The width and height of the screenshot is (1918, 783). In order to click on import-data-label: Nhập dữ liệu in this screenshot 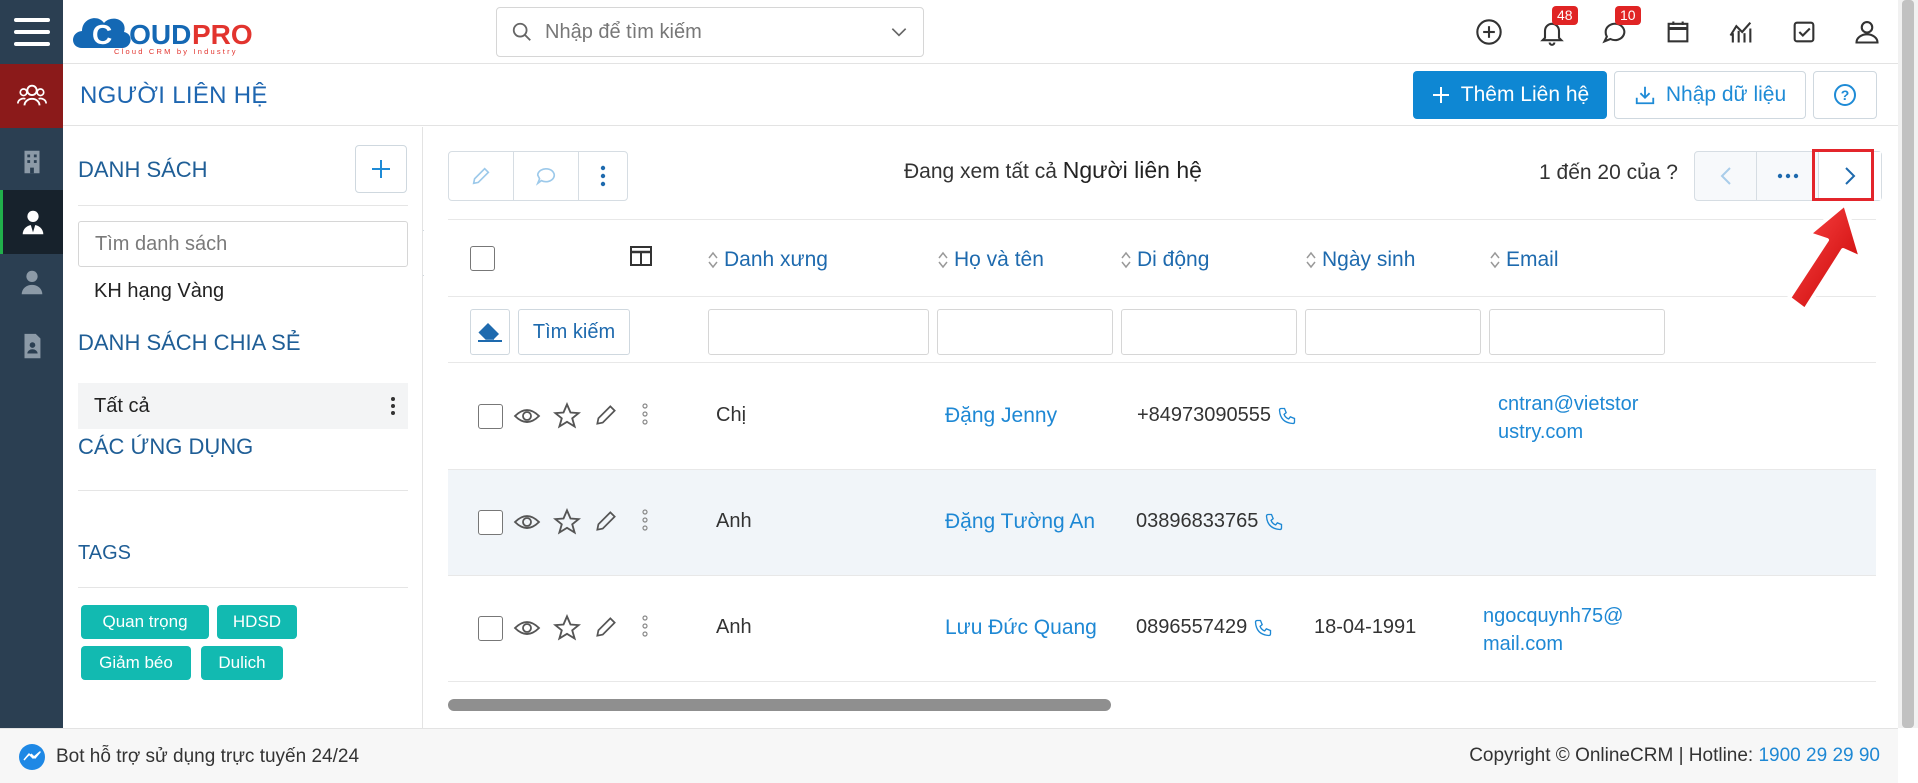, I will do `click(1726, 94)`.